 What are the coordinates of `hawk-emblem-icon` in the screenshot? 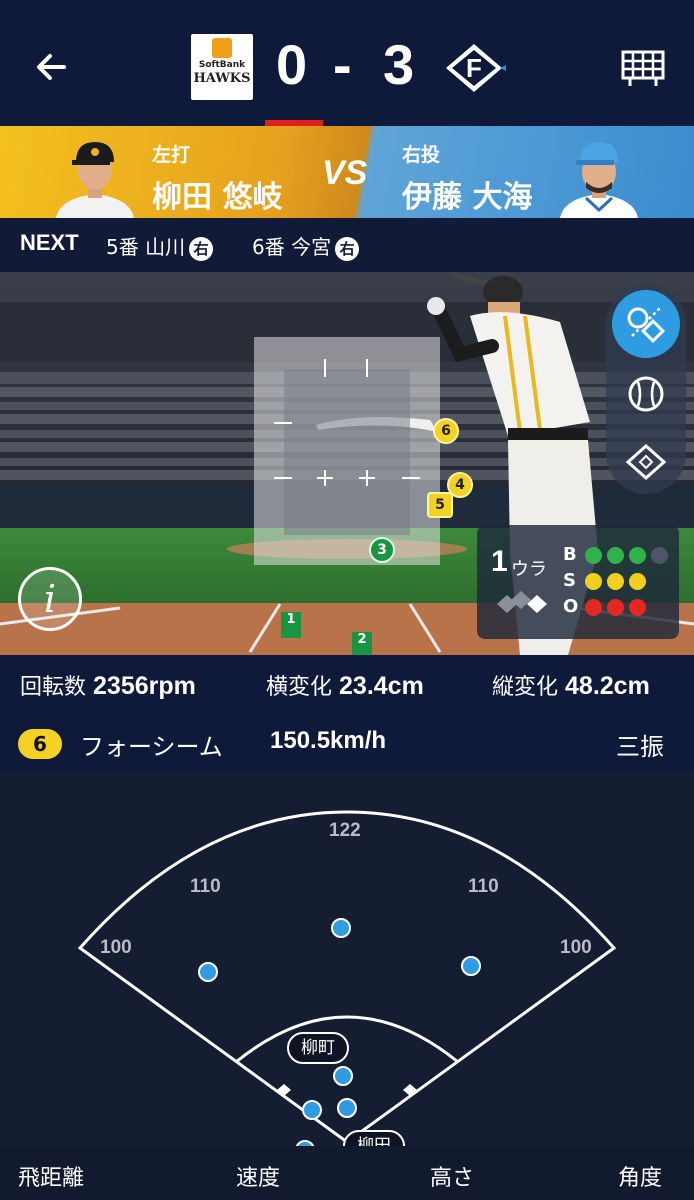 It's located at (222, 48).